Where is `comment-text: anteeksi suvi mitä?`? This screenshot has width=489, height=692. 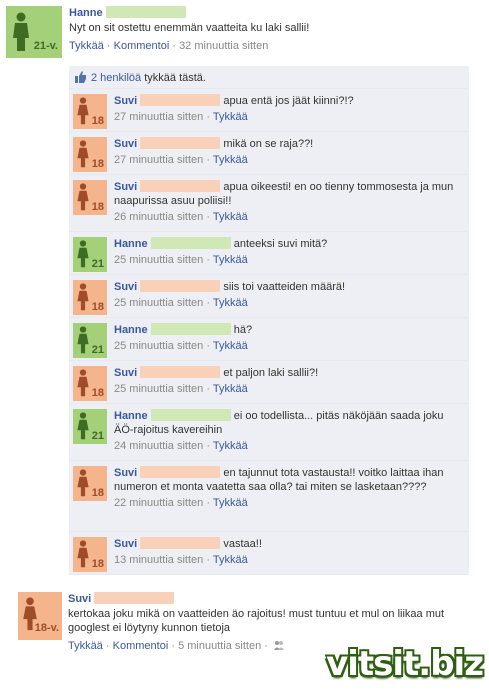 comment-text: anteeksi suvi mitä? is located at coordinates (280, 244).